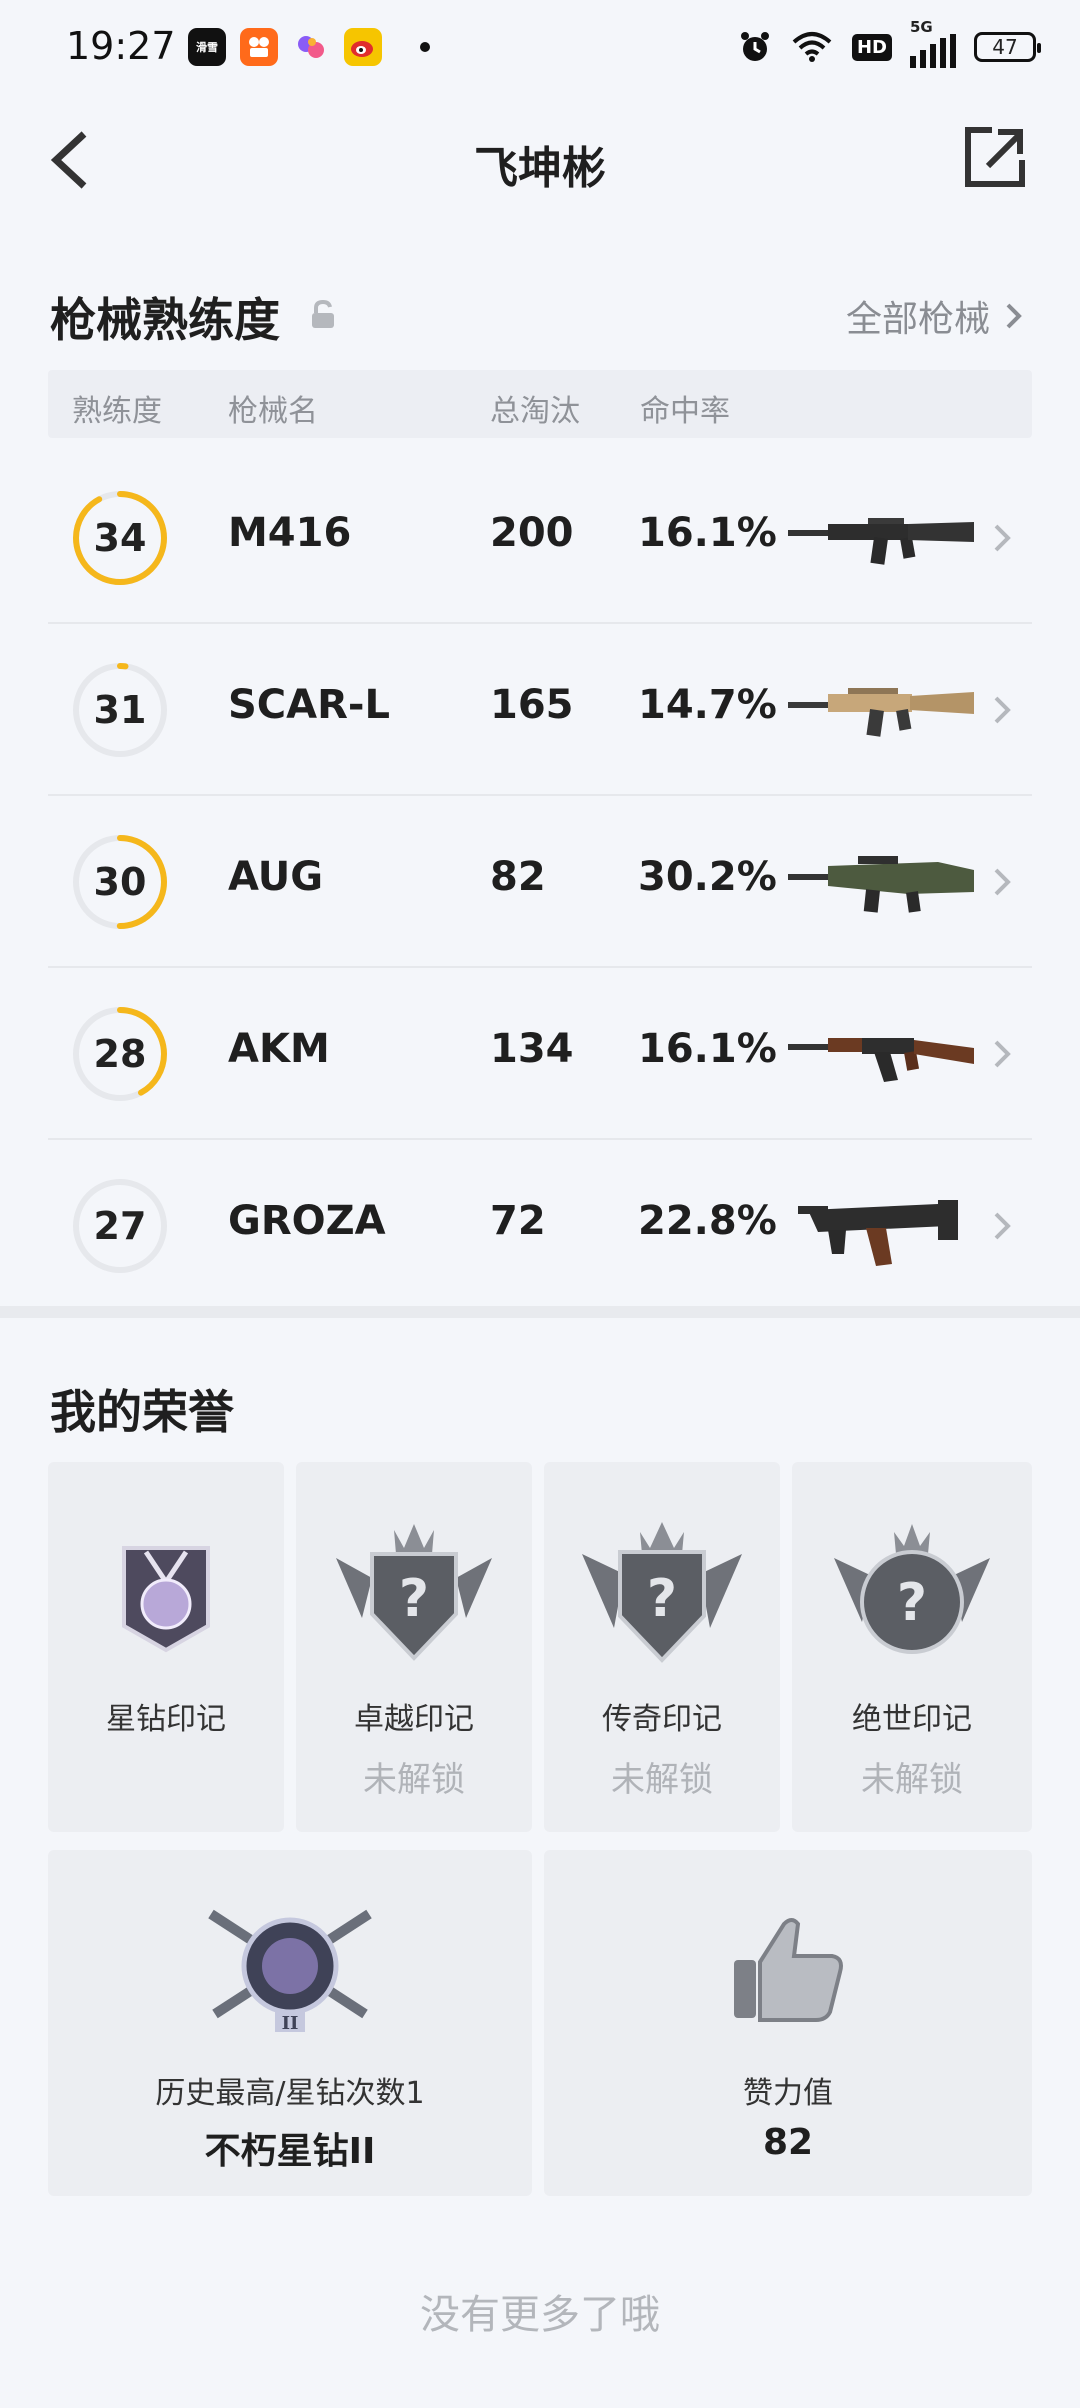 Image resolution: width=1080 pixels, height=2408 pixels. I want to click on mastery-level: 34, so click(120, 538).